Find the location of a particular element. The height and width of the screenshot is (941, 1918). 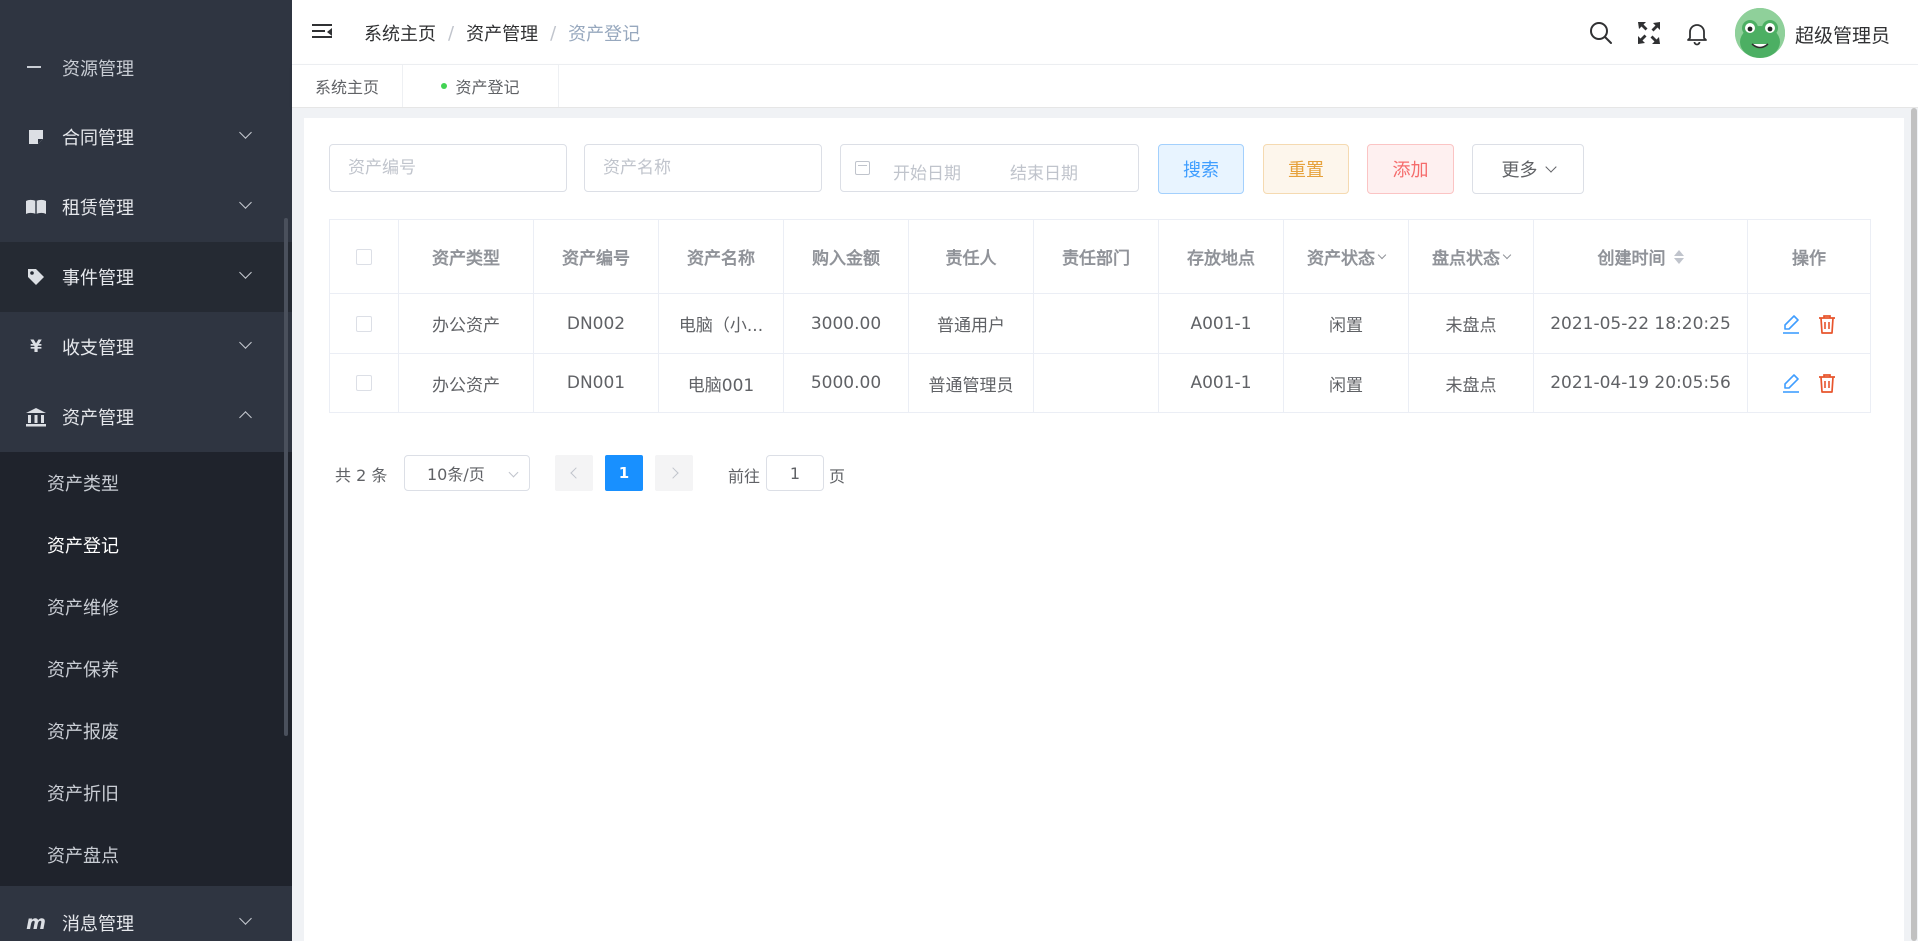

created-time-sort-header: 创建时间 is located at coordinates (1641, 257).